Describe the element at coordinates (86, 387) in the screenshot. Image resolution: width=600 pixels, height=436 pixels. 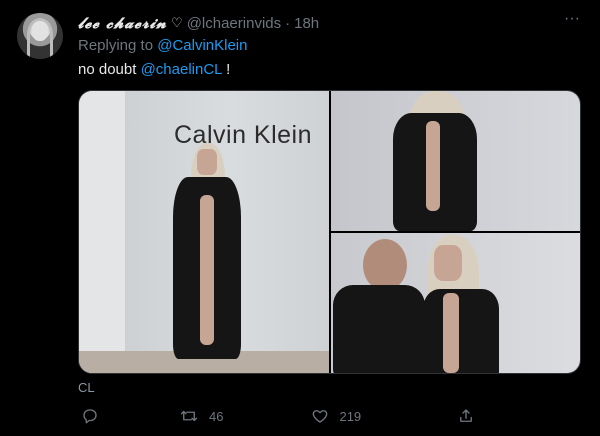
I see `media-caption: CL` at that location.